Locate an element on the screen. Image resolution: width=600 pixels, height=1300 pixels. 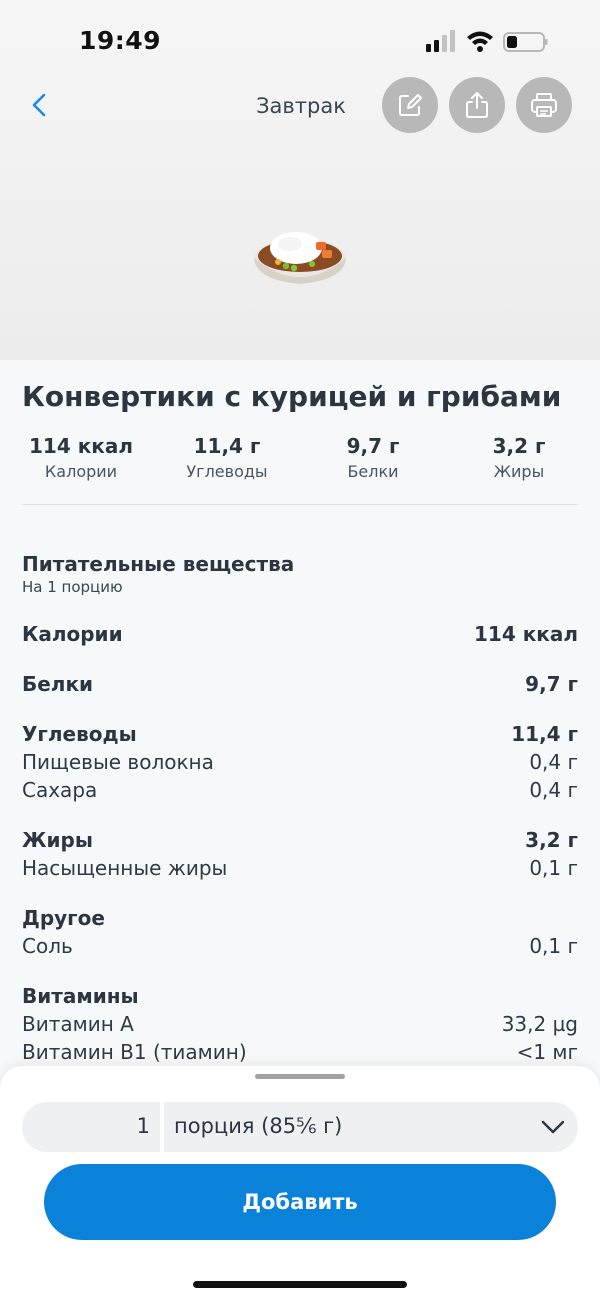
nutrient-label: Калории is located at coordinates (72, 634).